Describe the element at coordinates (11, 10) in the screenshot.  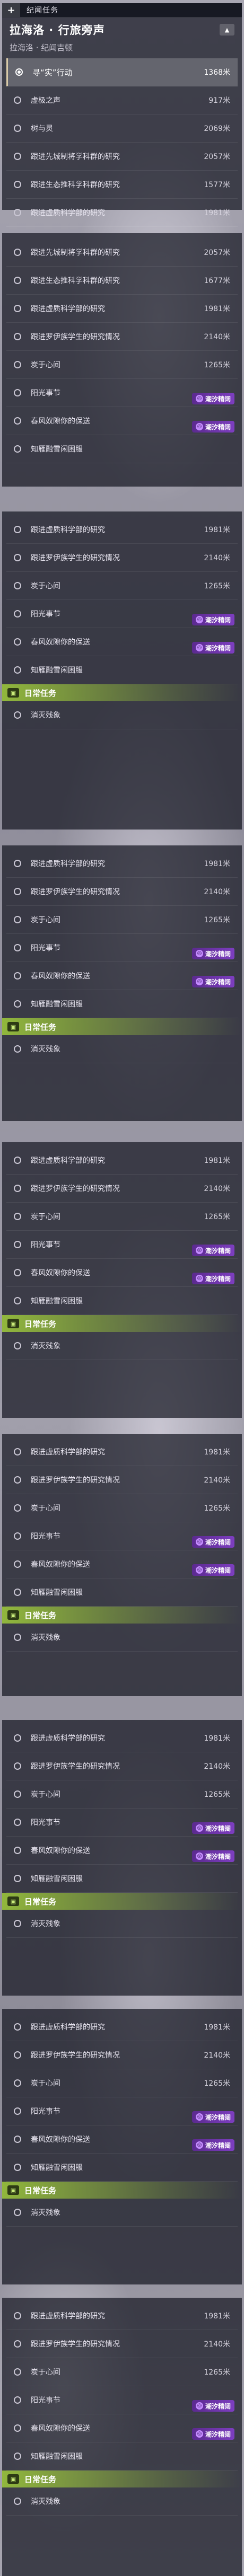
I see `plus-icon: +` at that location.